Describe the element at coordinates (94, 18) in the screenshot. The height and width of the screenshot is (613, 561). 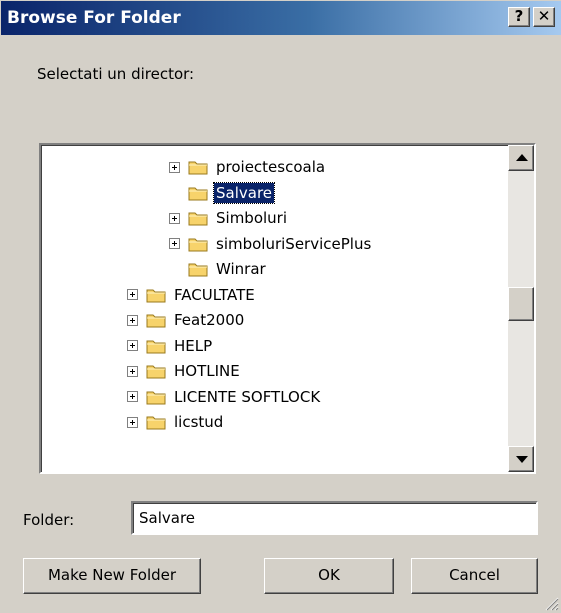
I see `window-title: Browse For Folder` at that location.